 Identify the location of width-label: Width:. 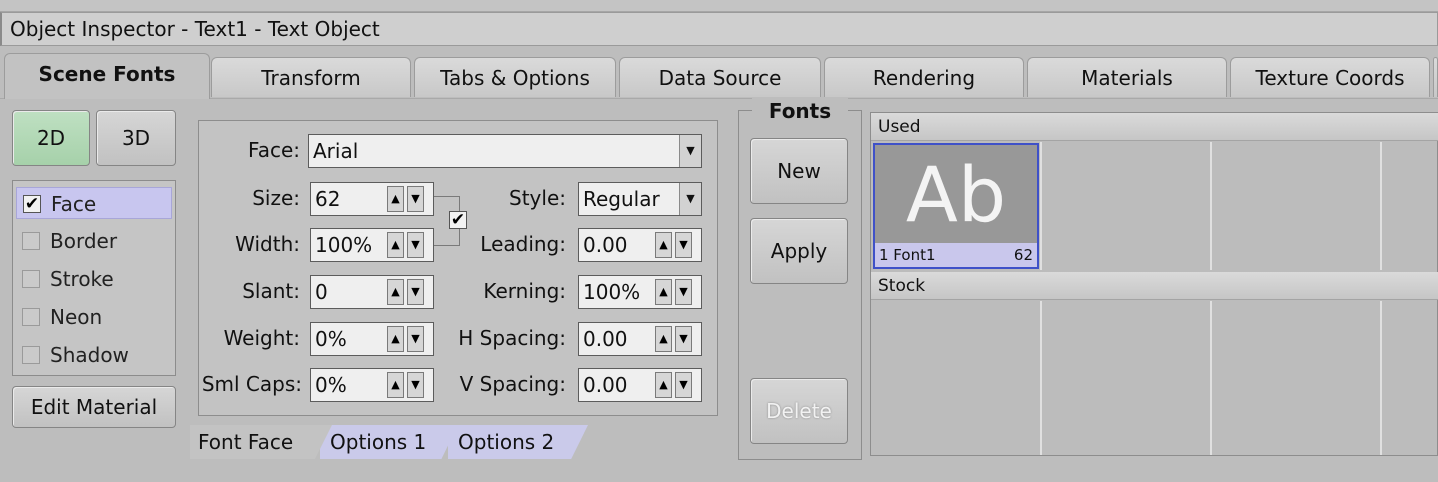
(267, 244).